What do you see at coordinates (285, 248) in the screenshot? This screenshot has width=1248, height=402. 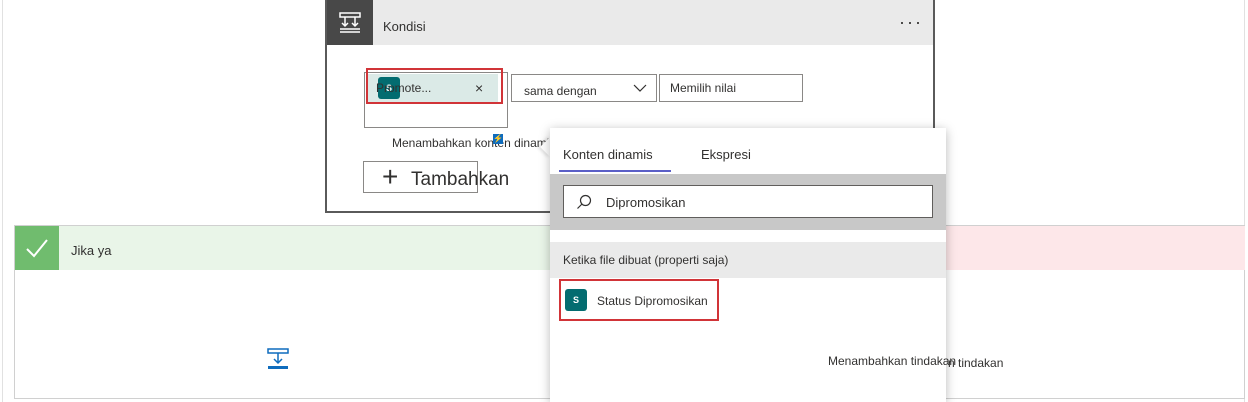 I see `if-yes-header: Jika ya` at bounding box center [285, 248].